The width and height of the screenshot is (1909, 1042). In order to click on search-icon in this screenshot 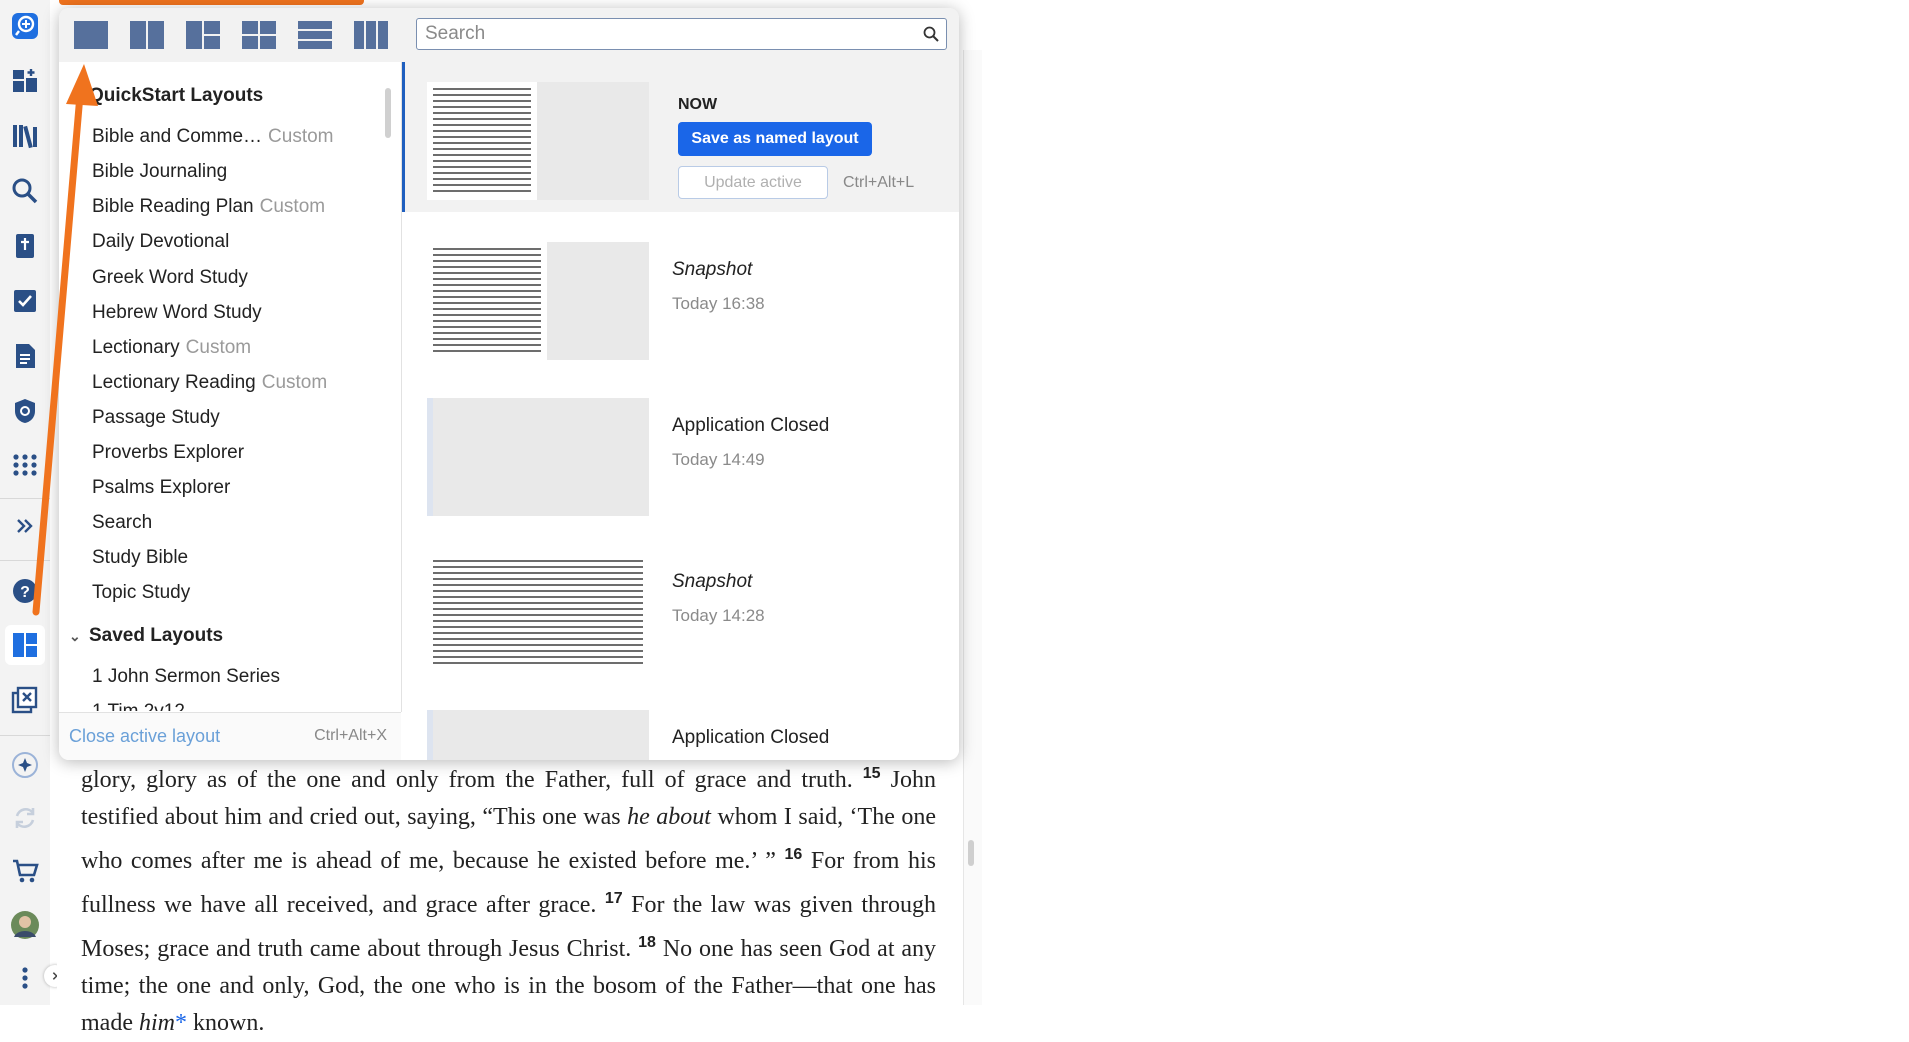, I will do `click(931, 34)`.